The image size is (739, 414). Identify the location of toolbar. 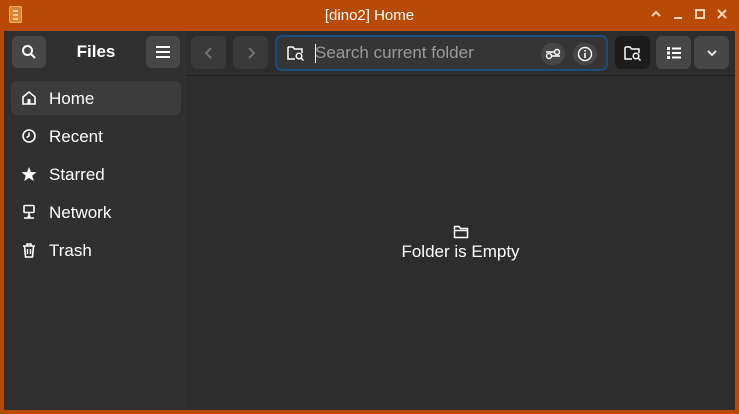
(460, 53).